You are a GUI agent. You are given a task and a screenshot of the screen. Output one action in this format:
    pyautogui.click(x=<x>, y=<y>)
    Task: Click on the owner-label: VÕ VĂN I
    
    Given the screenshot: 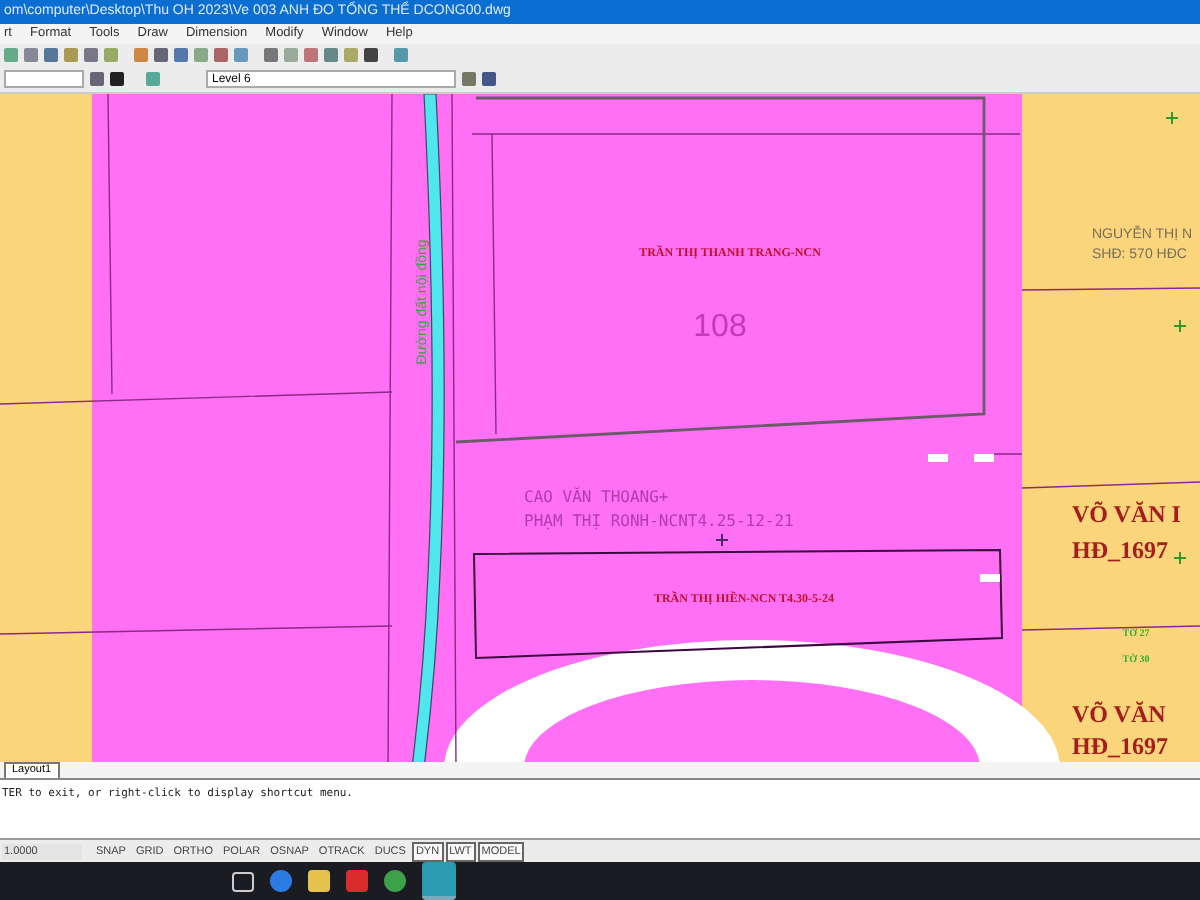 What is the action you would take?
    pyautogui.click(x=1126, y=513)
    